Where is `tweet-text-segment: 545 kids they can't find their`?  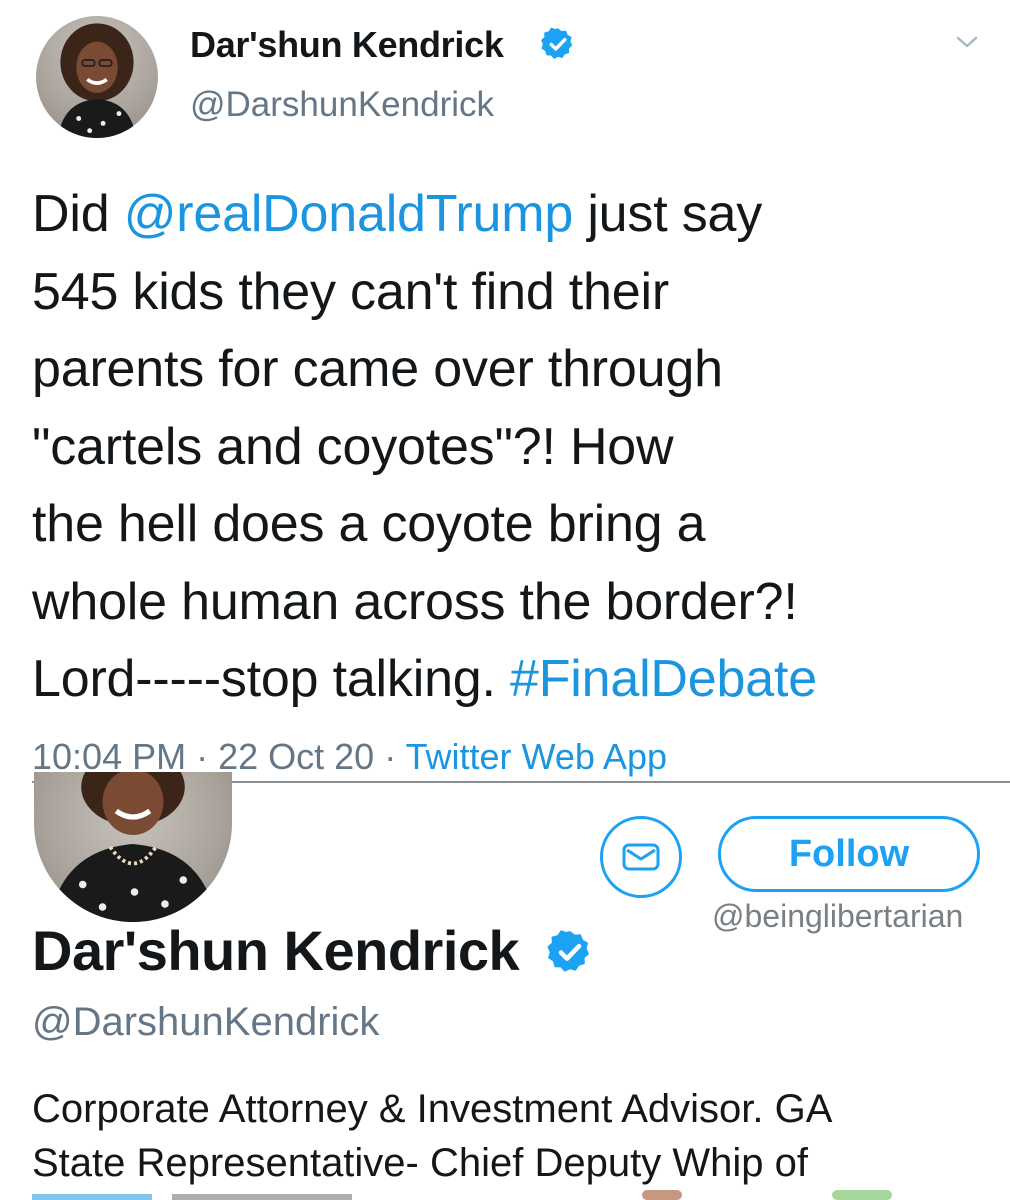
tweet-text-segment: 545 kids they can't find their is located at coordinates (350, 291).